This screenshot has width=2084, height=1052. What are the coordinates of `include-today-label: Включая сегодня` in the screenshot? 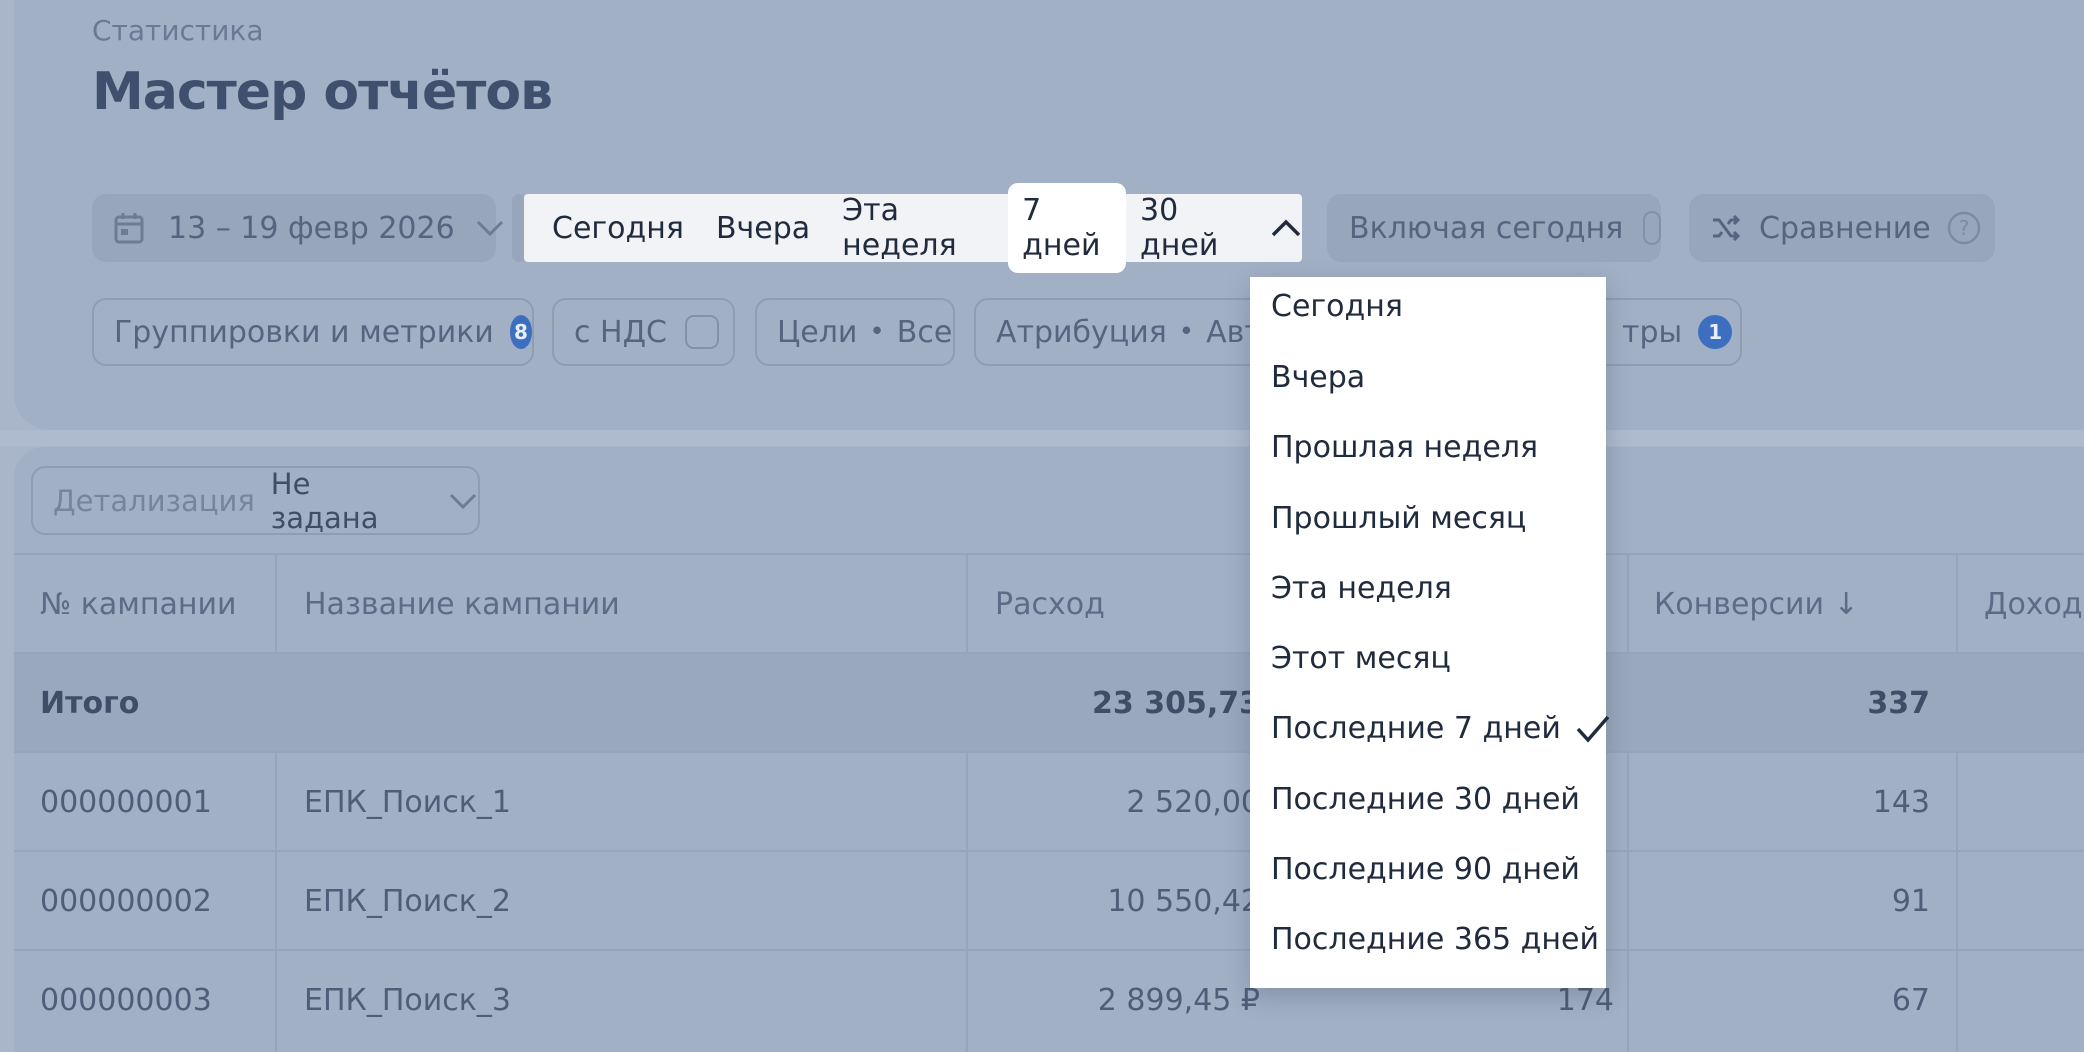 It's located at (1486, 228).